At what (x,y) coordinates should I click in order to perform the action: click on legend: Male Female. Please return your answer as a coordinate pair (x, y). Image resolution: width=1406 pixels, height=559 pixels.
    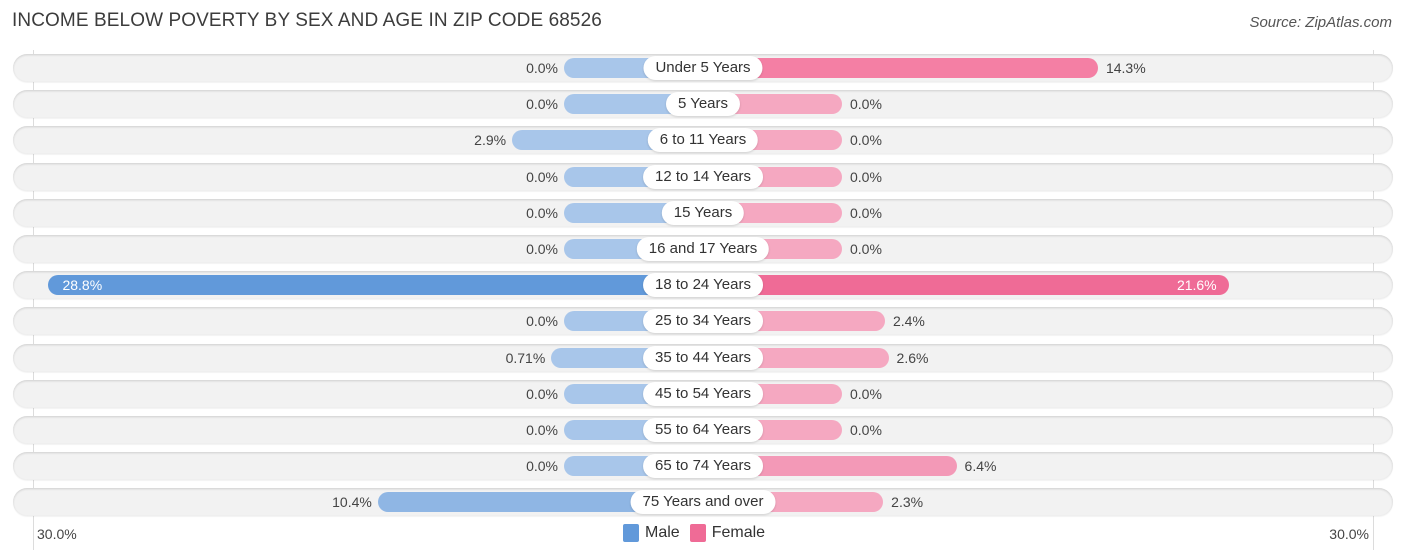
    Looking at the image, I should click on (699, 533).